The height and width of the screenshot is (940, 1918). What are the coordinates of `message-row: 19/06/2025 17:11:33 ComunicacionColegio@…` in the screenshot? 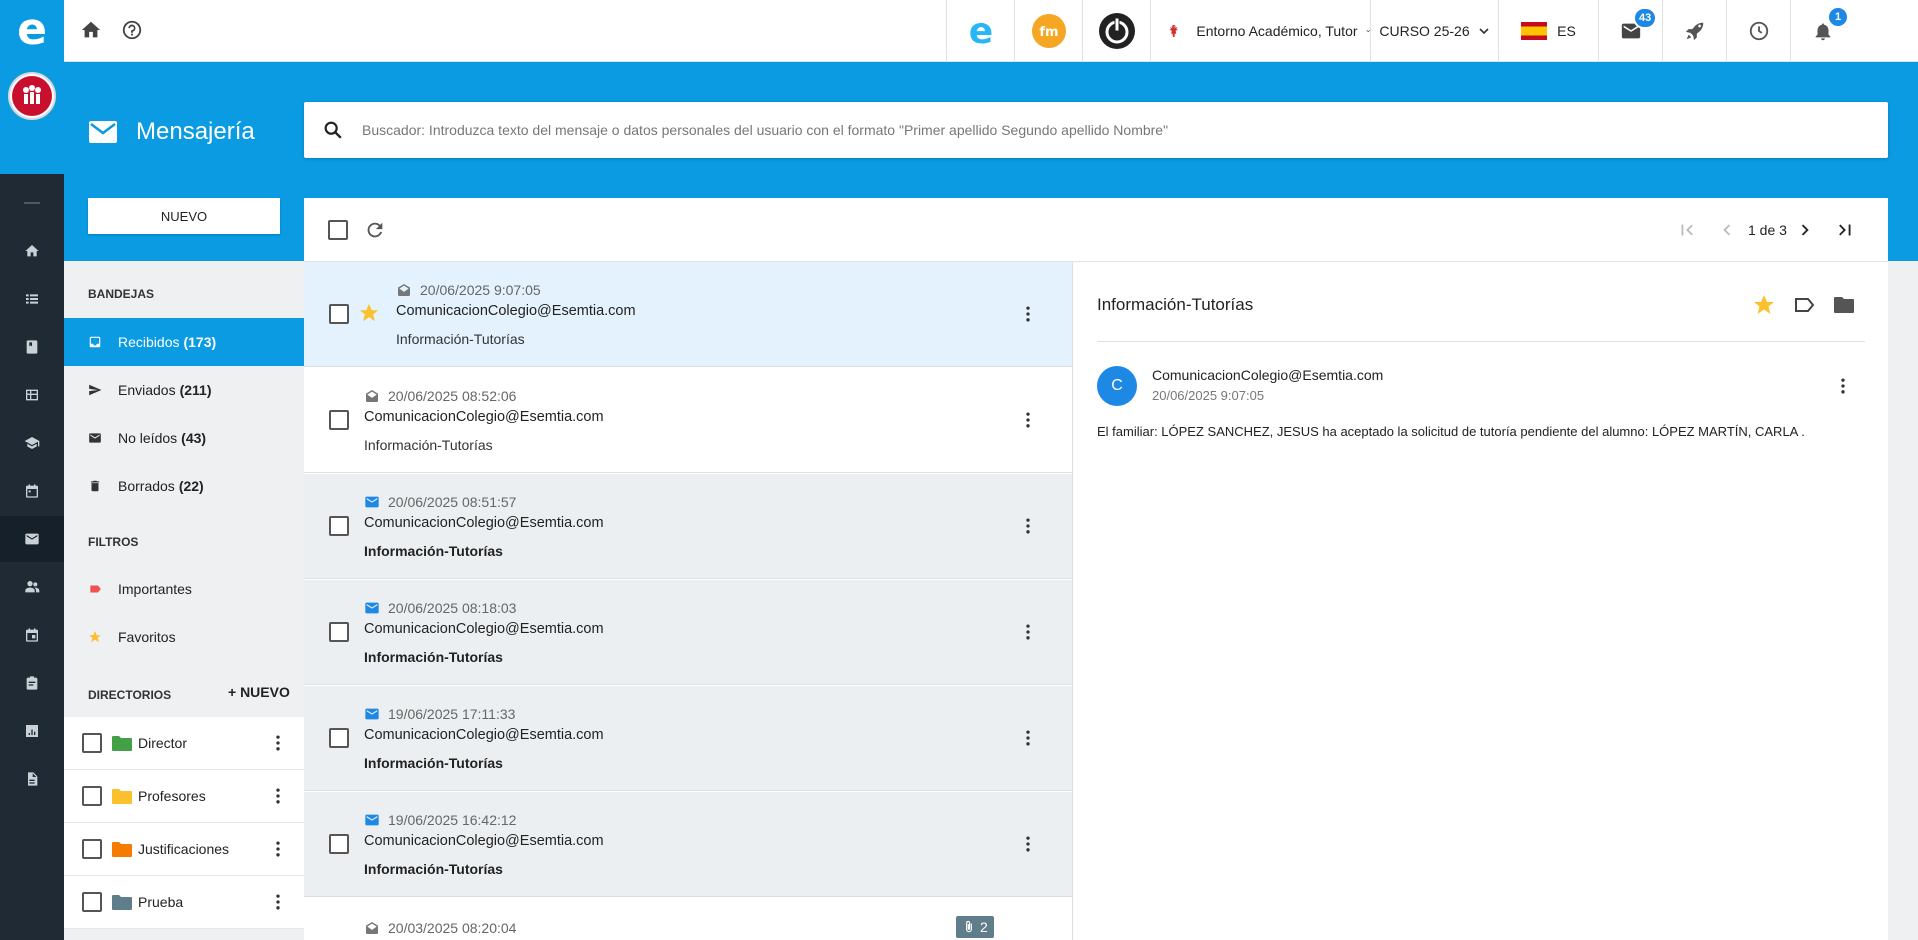 It's located at (688, 738).